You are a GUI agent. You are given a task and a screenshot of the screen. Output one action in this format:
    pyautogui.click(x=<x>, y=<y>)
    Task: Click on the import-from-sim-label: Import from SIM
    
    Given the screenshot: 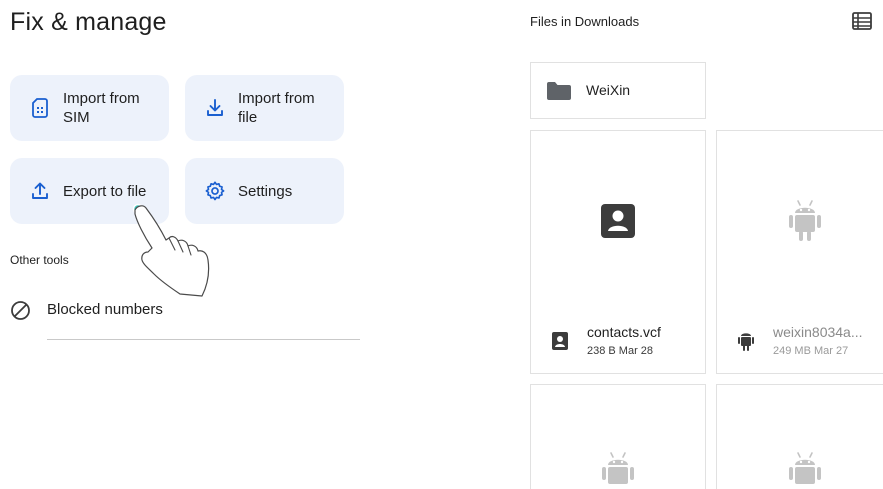 What is the action you would take?
    pyautogui.click(x=101, y=108)
    